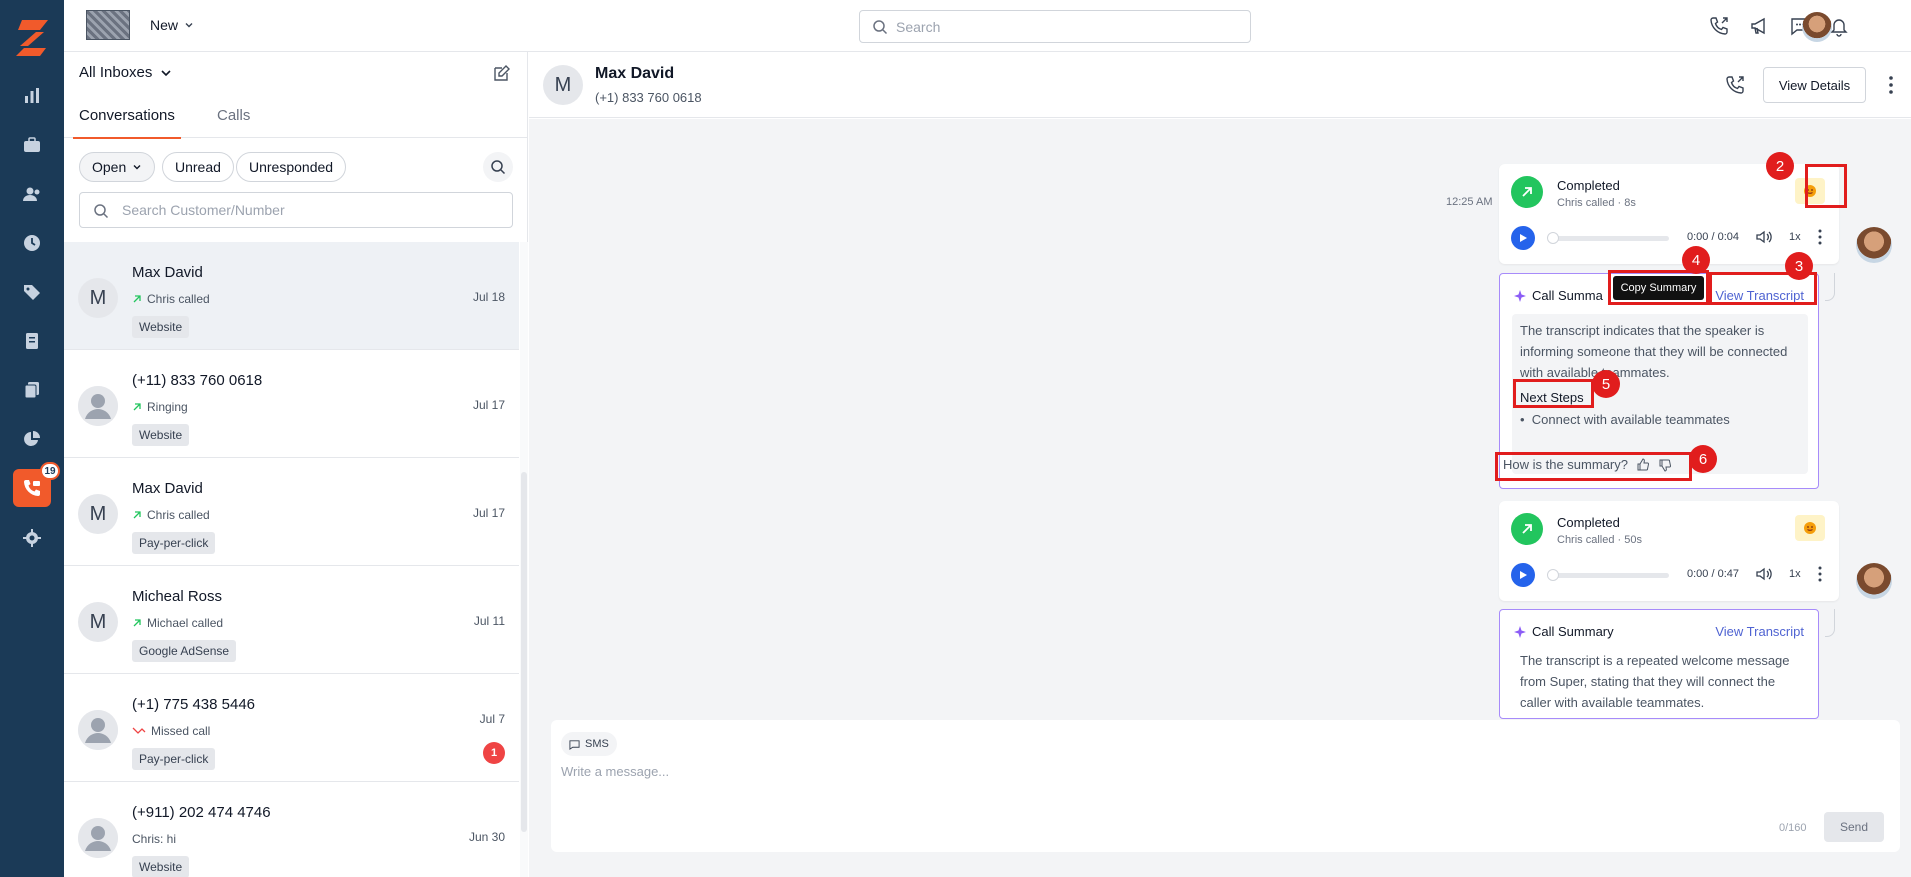 The width and height of the screenshot is (1911, 877). What do you see at coordinates (127, 115) in the screenshot?
I see `tab-conversations: Conversations` at bounding box center [127, 115].